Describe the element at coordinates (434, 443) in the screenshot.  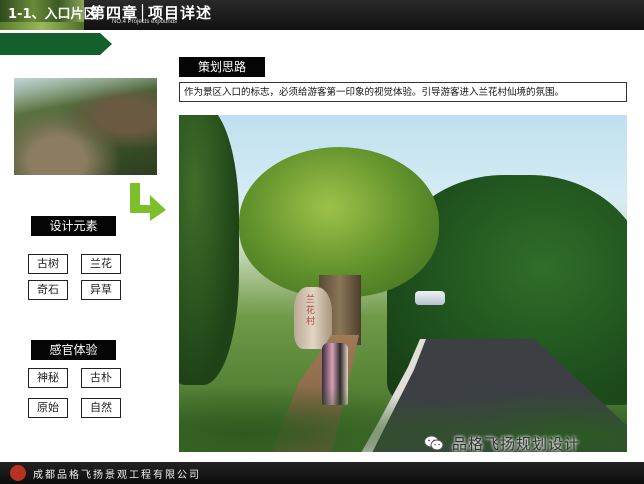
I see `wechat-icon` at that location.